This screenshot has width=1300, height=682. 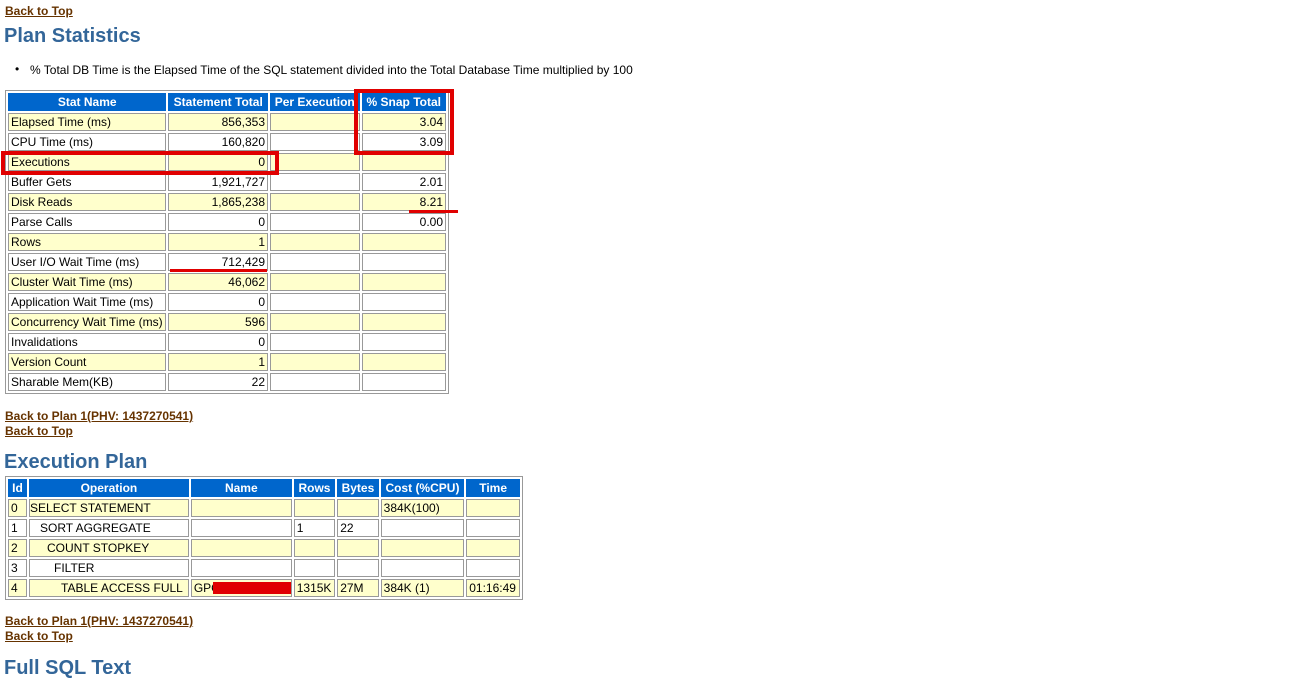 I want to click on stats-row: Disk Reads 1,865,238 8.21, so click(x=227, y=202).